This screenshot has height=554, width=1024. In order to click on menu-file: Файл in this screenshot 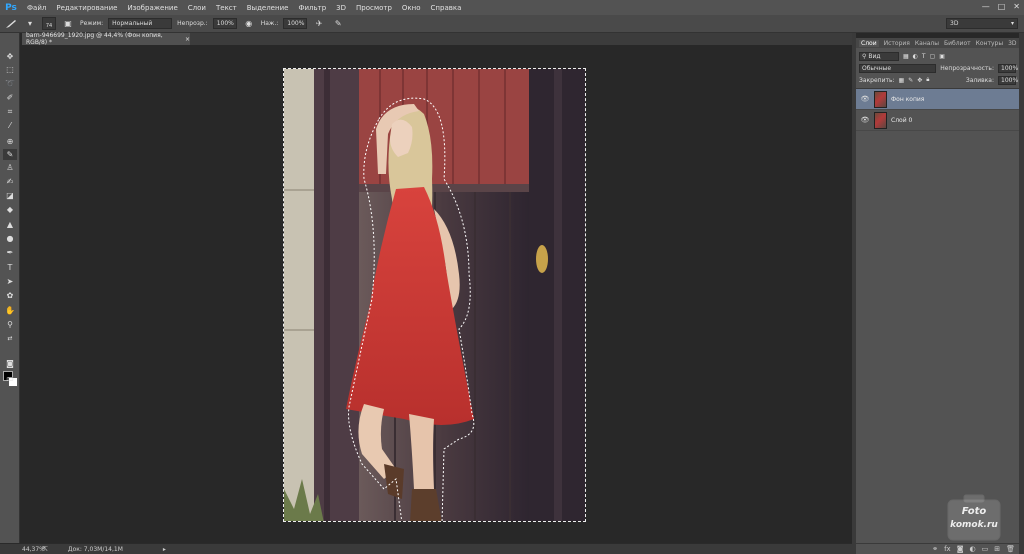, I will do `click(36, 8)`.